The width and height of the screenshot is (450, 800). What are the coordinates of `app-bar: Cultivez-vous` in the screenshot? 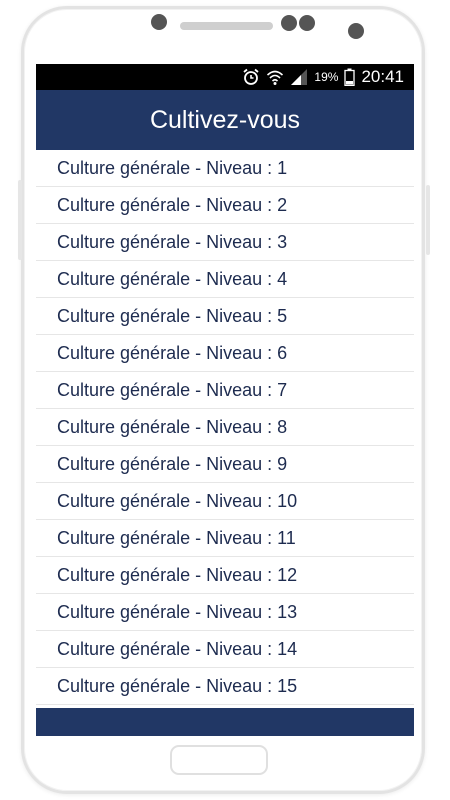 It's located at (225, 120).